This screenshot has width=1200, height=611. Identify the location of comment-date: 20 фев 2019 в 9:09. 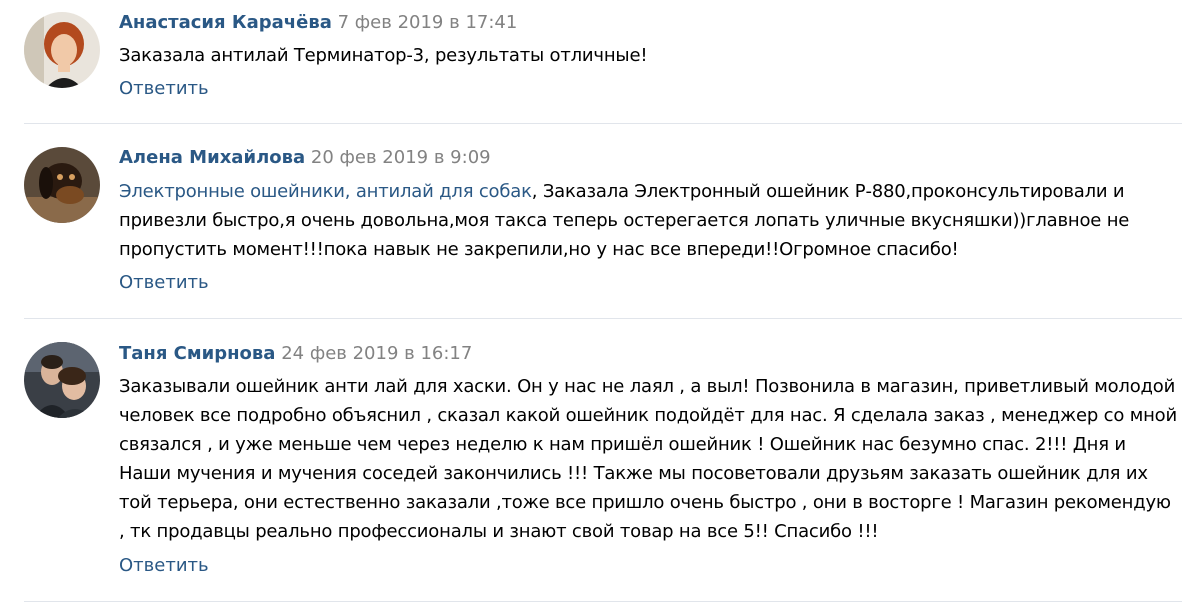
(401, 157).